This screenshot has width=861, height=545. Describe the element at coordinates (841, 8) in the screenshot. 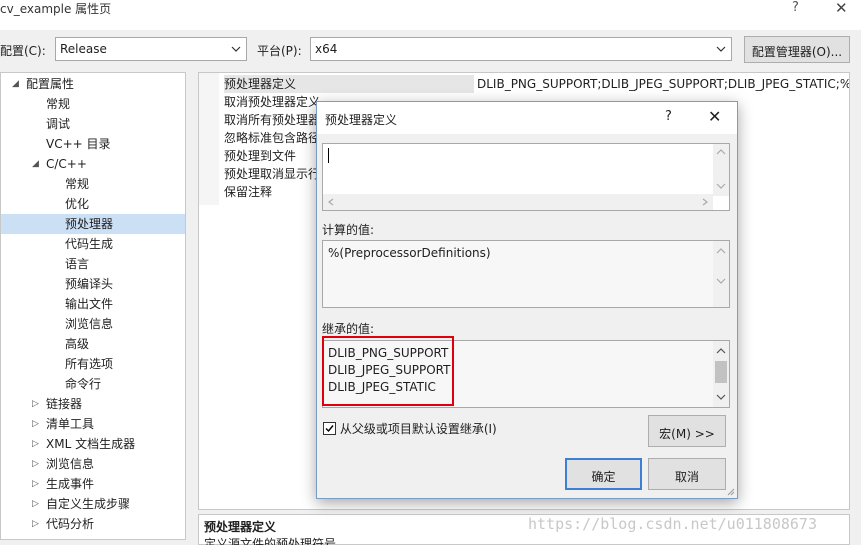

I see `close-button: ✕` at that location.